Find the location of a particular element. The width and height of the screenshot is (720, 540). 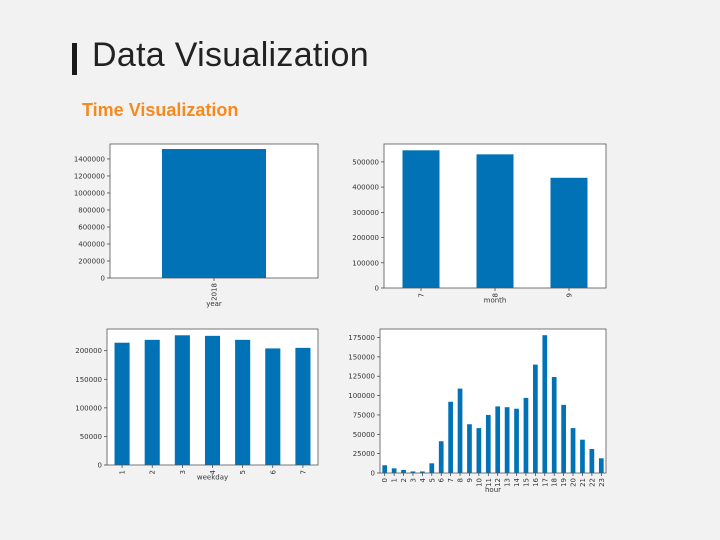

x-axis-label: weekday is located at coordinates (212, 478).